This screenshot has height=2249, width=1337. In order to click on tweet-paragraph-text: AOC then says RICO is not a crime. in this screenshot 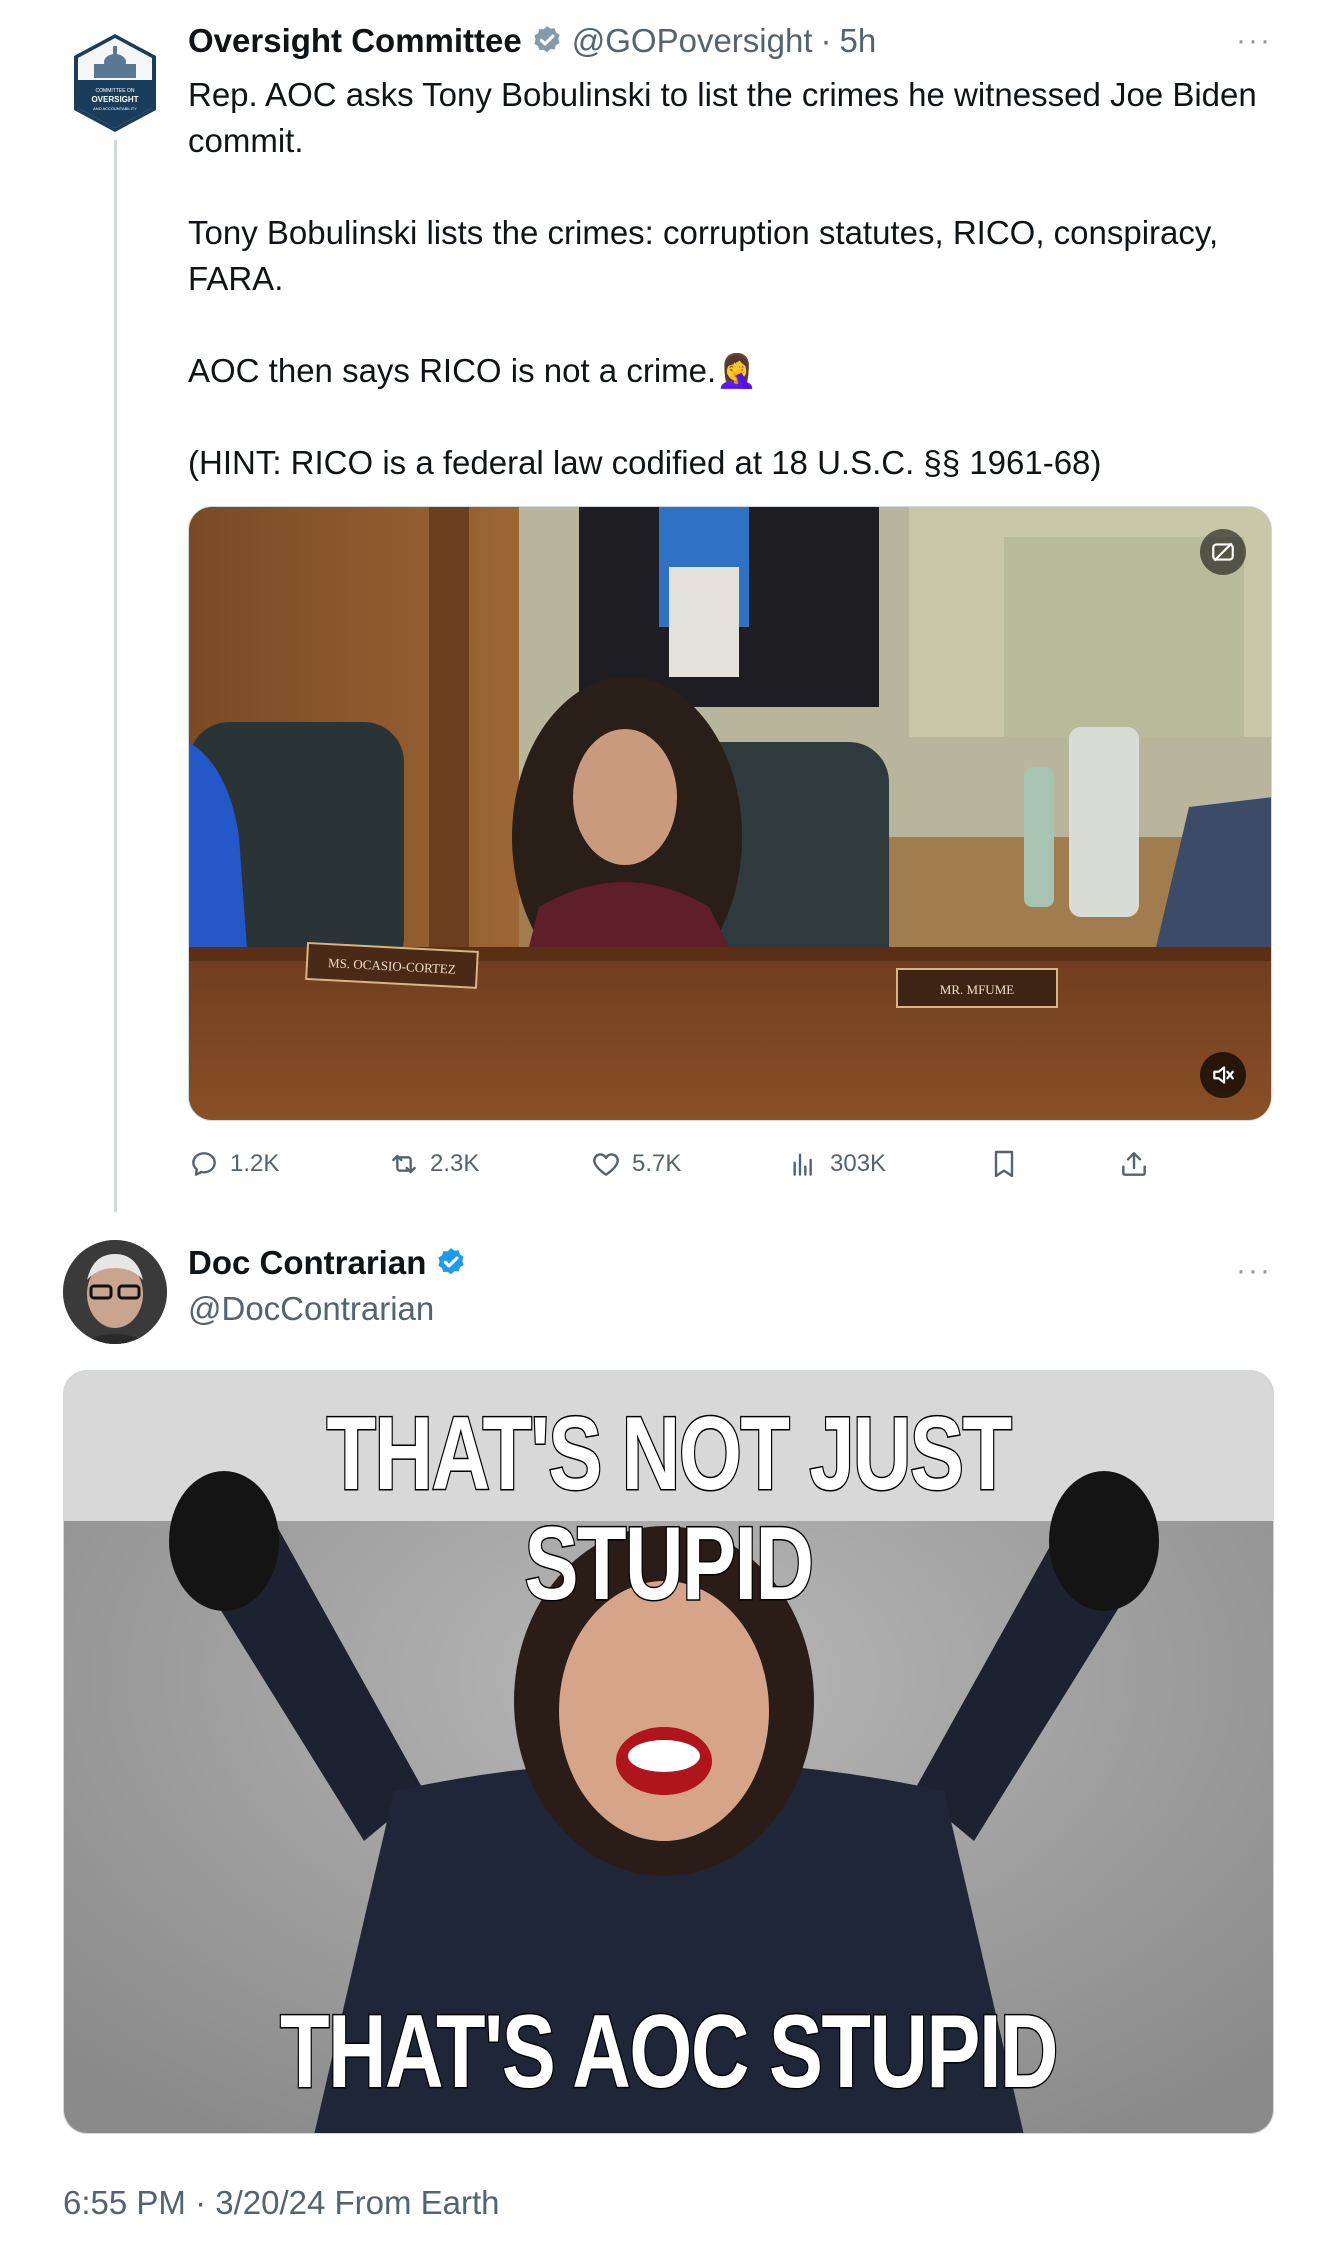, I will do `click(452, 370)`.